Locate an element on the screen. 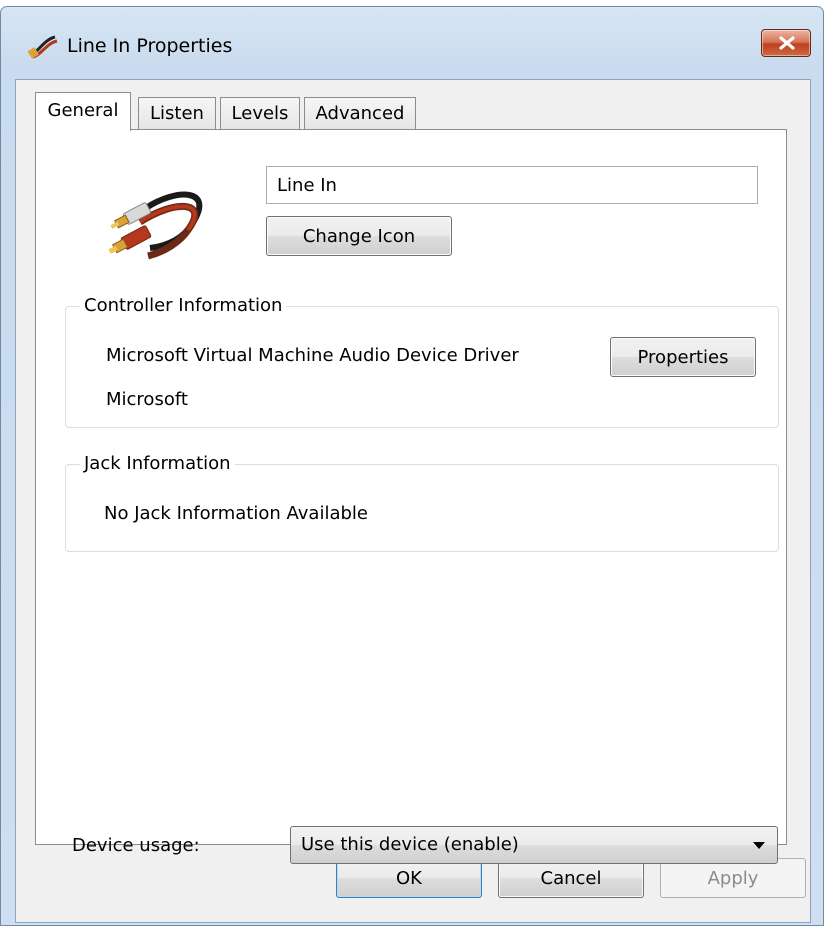 This screenshot has width=824, height=926. tab-levels: Levels is located at coordinates (260, 113).